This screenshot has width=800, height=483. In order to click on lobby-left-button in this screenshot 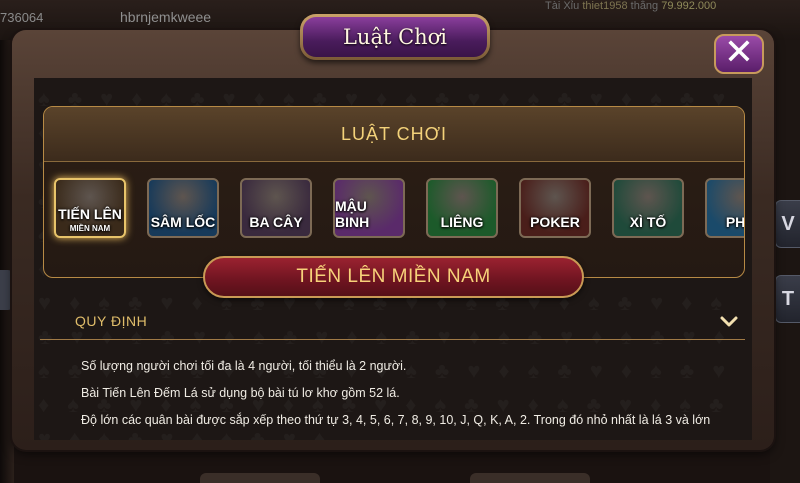, I will do `click(6, 290)`.